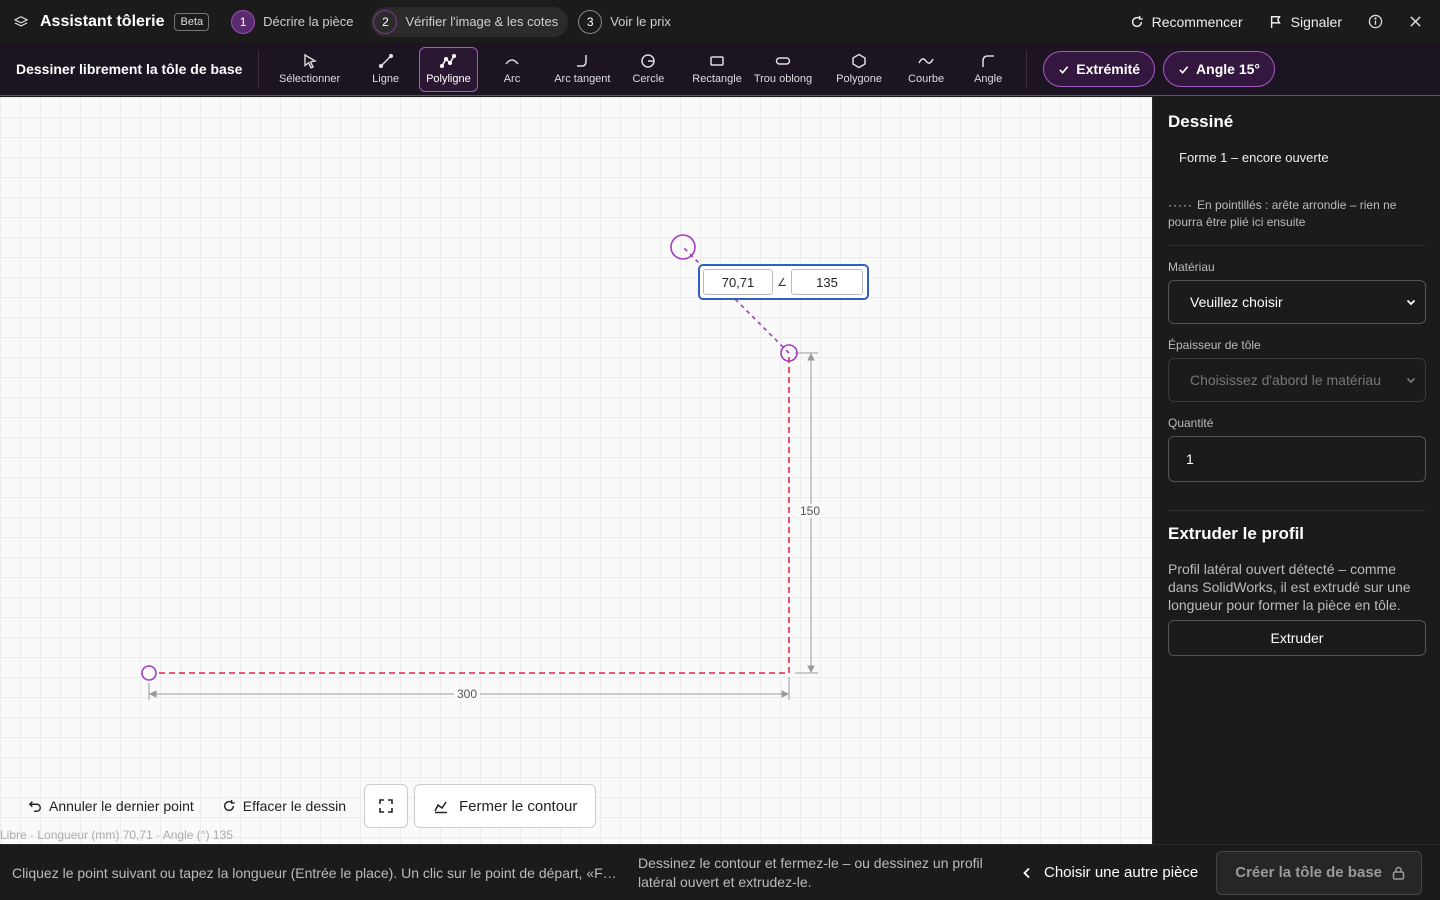 The image size is (1440, 900). I want to click on tool-tangent-arc: Arc tangent, so click(582, 69).